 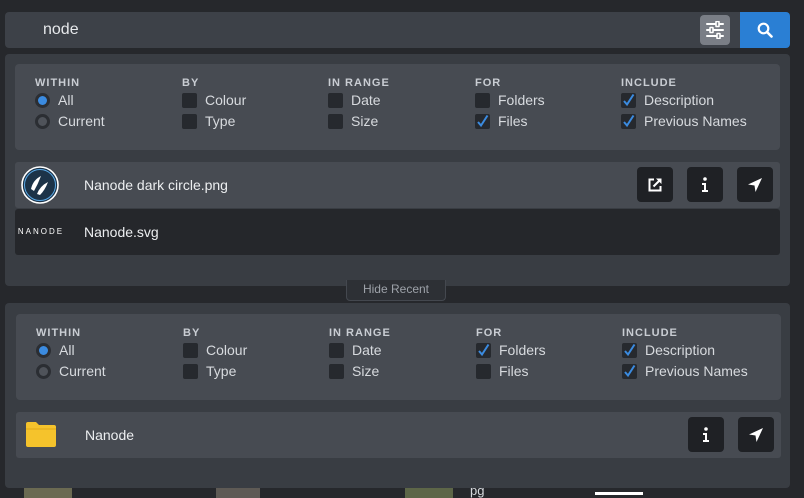 I want to click on hide-recent-button: Hide Recent, so click(x=396, y=290).